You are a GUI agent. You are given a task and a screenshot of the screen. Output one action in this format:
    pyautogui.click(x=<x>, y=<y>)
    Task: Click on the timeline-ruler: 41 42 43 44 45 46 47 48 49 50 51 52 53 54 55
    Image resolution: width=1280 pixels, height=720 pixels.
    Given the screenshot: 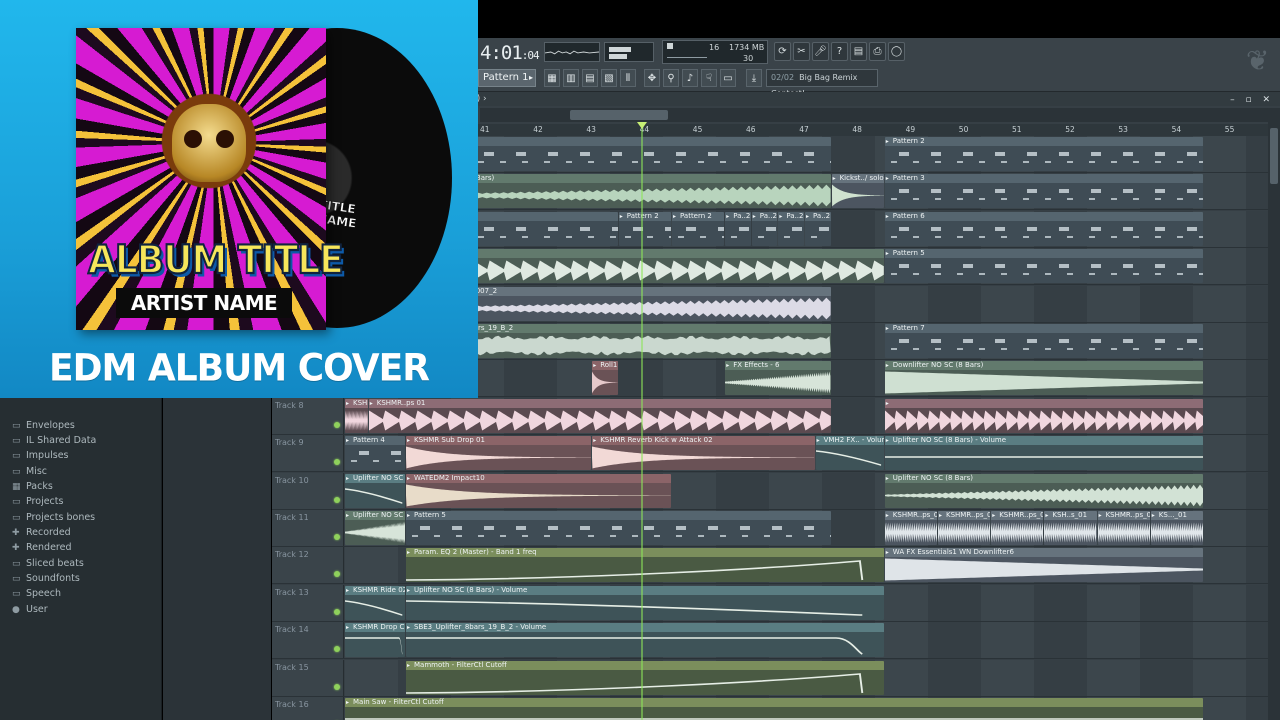 What is the action you would take?
    pyautogui.click(x=876, y=130)
    